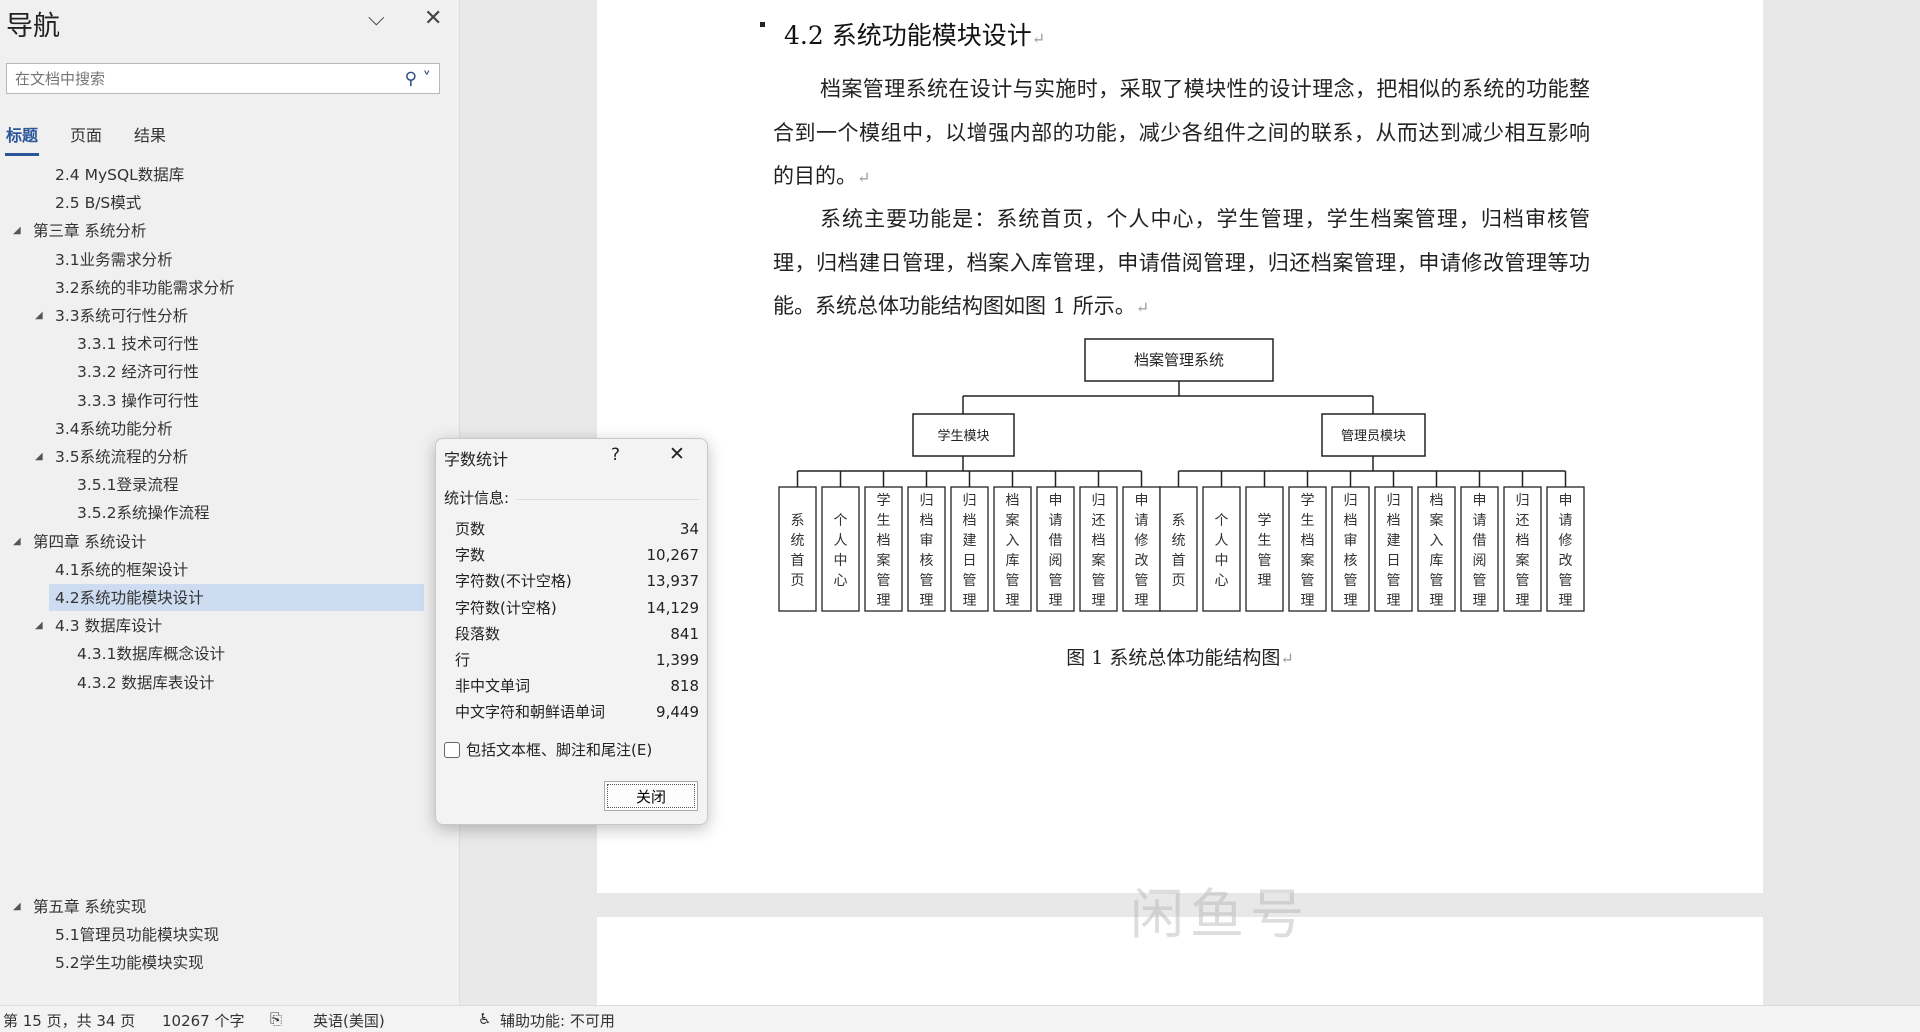 This screenshot has width=1920, height=1032. What do you see at coordinates (470, 529) in the screenshot?
I see `stat-label: 页数` at bounding box center [470, 529].